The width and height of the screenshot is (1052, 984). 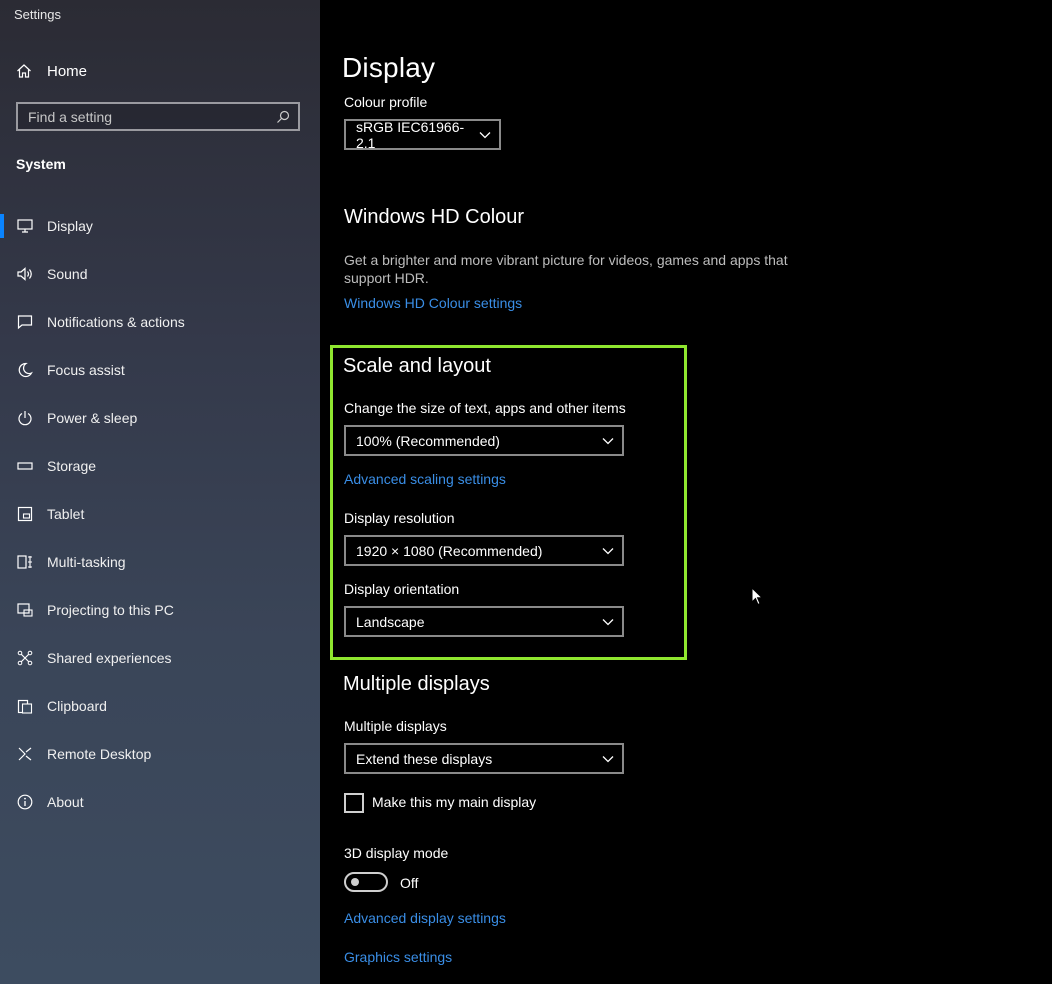 I want to click on sidebar-item-remote-desktop: Remote Desktop, so click(x=160, y=754).